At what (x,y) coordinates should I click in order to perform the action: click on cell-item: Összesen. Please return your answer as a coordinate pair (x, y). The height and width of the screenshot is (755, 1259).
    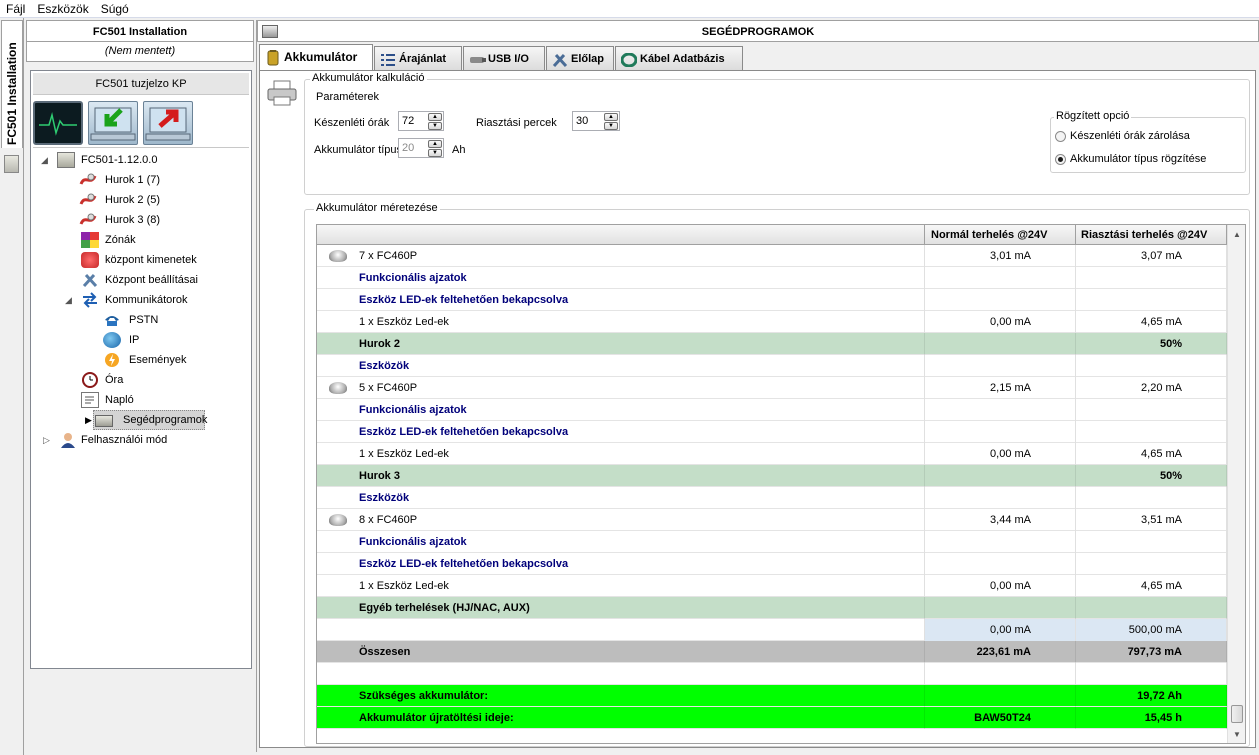
    Looking at the image, I should click on (621, 652).